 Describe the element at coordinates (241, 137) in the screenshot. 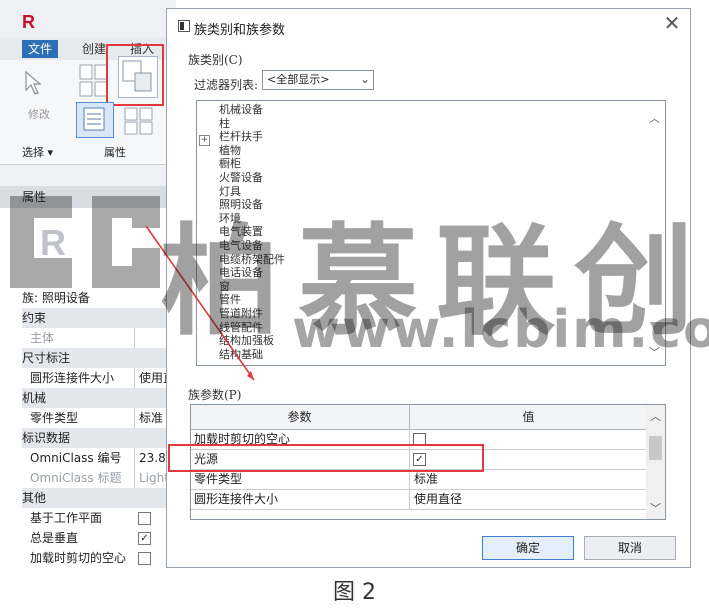

I see `category-item: 栏杆扶手` at that location.